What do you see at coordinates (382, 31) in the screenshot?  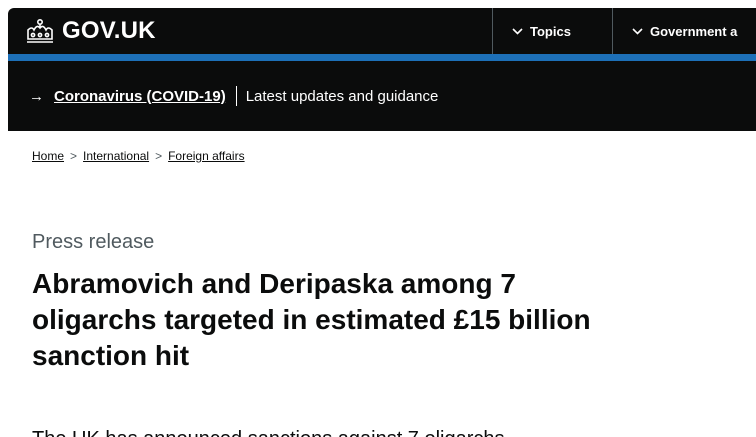 I see `site-header: GOV.UK Topics Government a` at bounding box center [382, 31].